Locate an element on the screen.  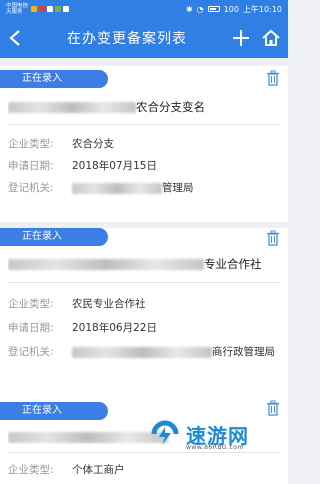
chevron-left-icon is located at coordinates (14, 38).